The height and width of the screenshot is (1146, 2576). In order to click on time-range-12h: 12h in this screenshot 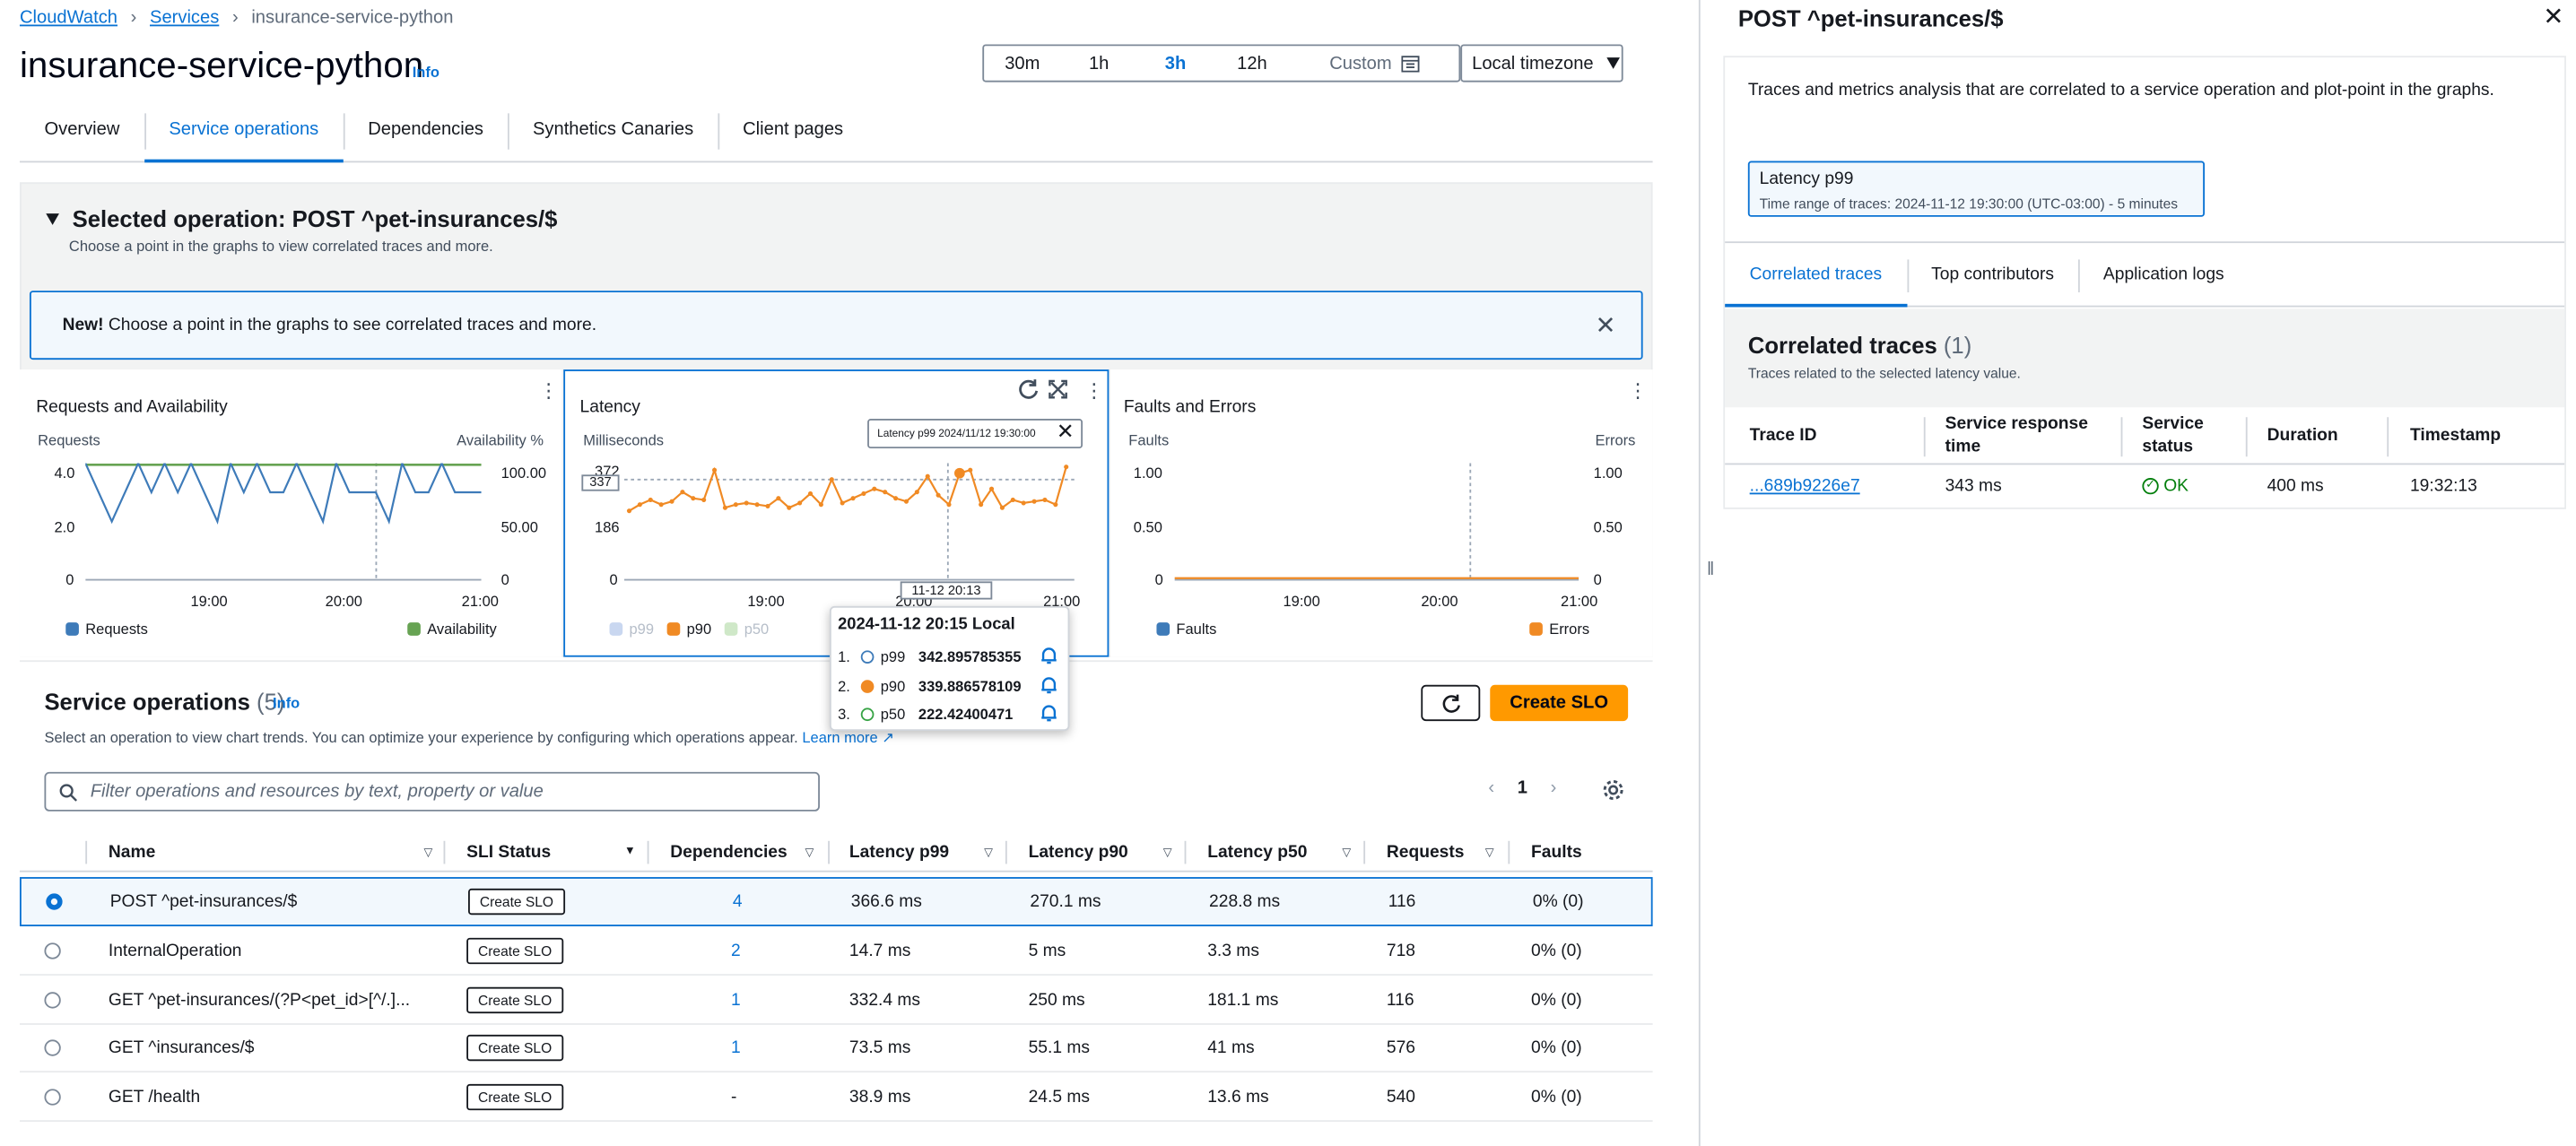, I will do `click(1252, 63)`.